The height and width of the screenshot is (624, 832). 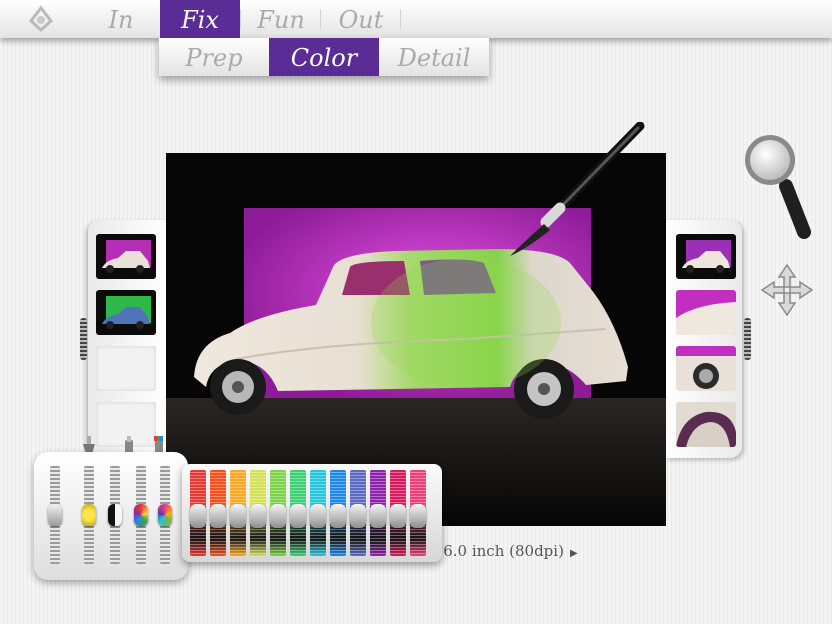 I want to click on thumbnail-slot-empty, so click(x=126, y=368).